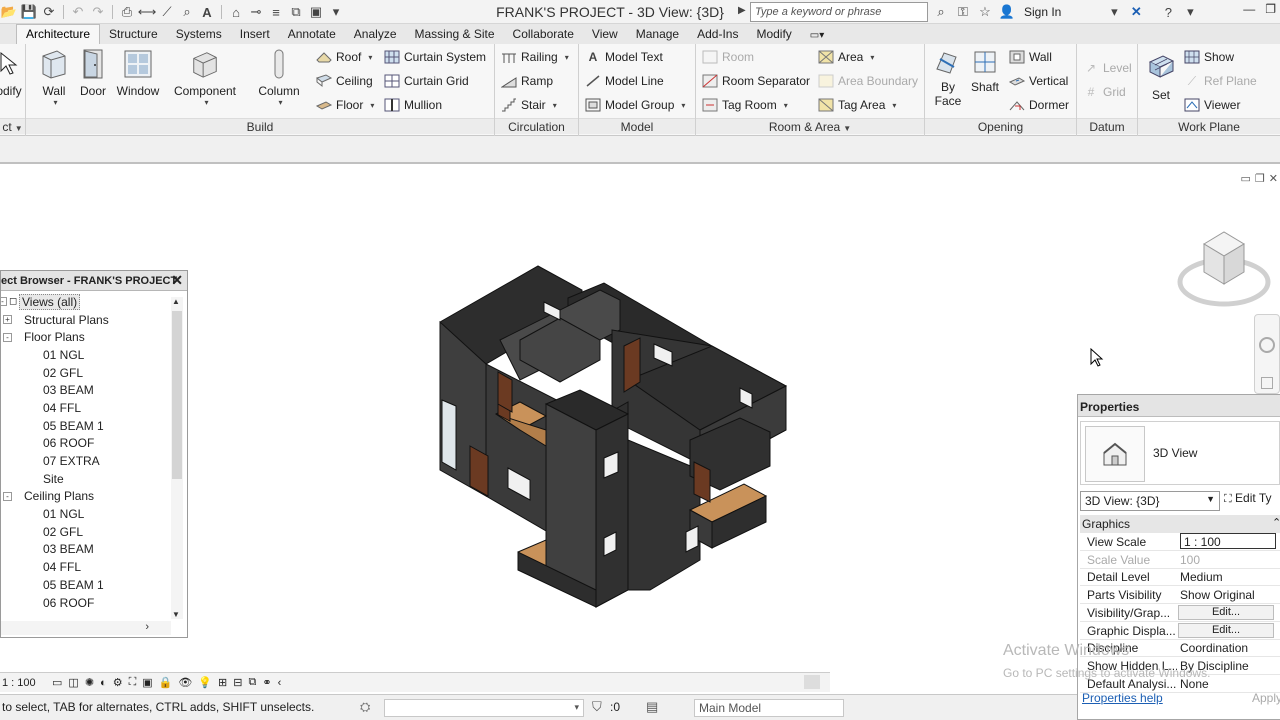 The width and height of the screenshot is (1280, 720). What do you see at coordinates (73, 682) in the screenshot?
I see `visual-style-icon: ◫` at bounding box center [73, 682].